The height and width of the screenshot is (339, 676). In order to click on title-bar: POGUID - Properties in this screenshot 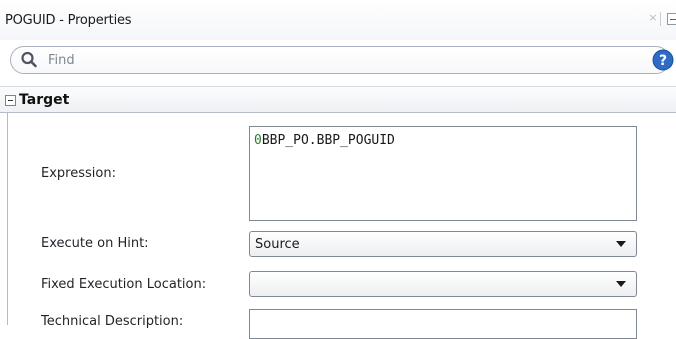, I will do `click(338, 20)`.